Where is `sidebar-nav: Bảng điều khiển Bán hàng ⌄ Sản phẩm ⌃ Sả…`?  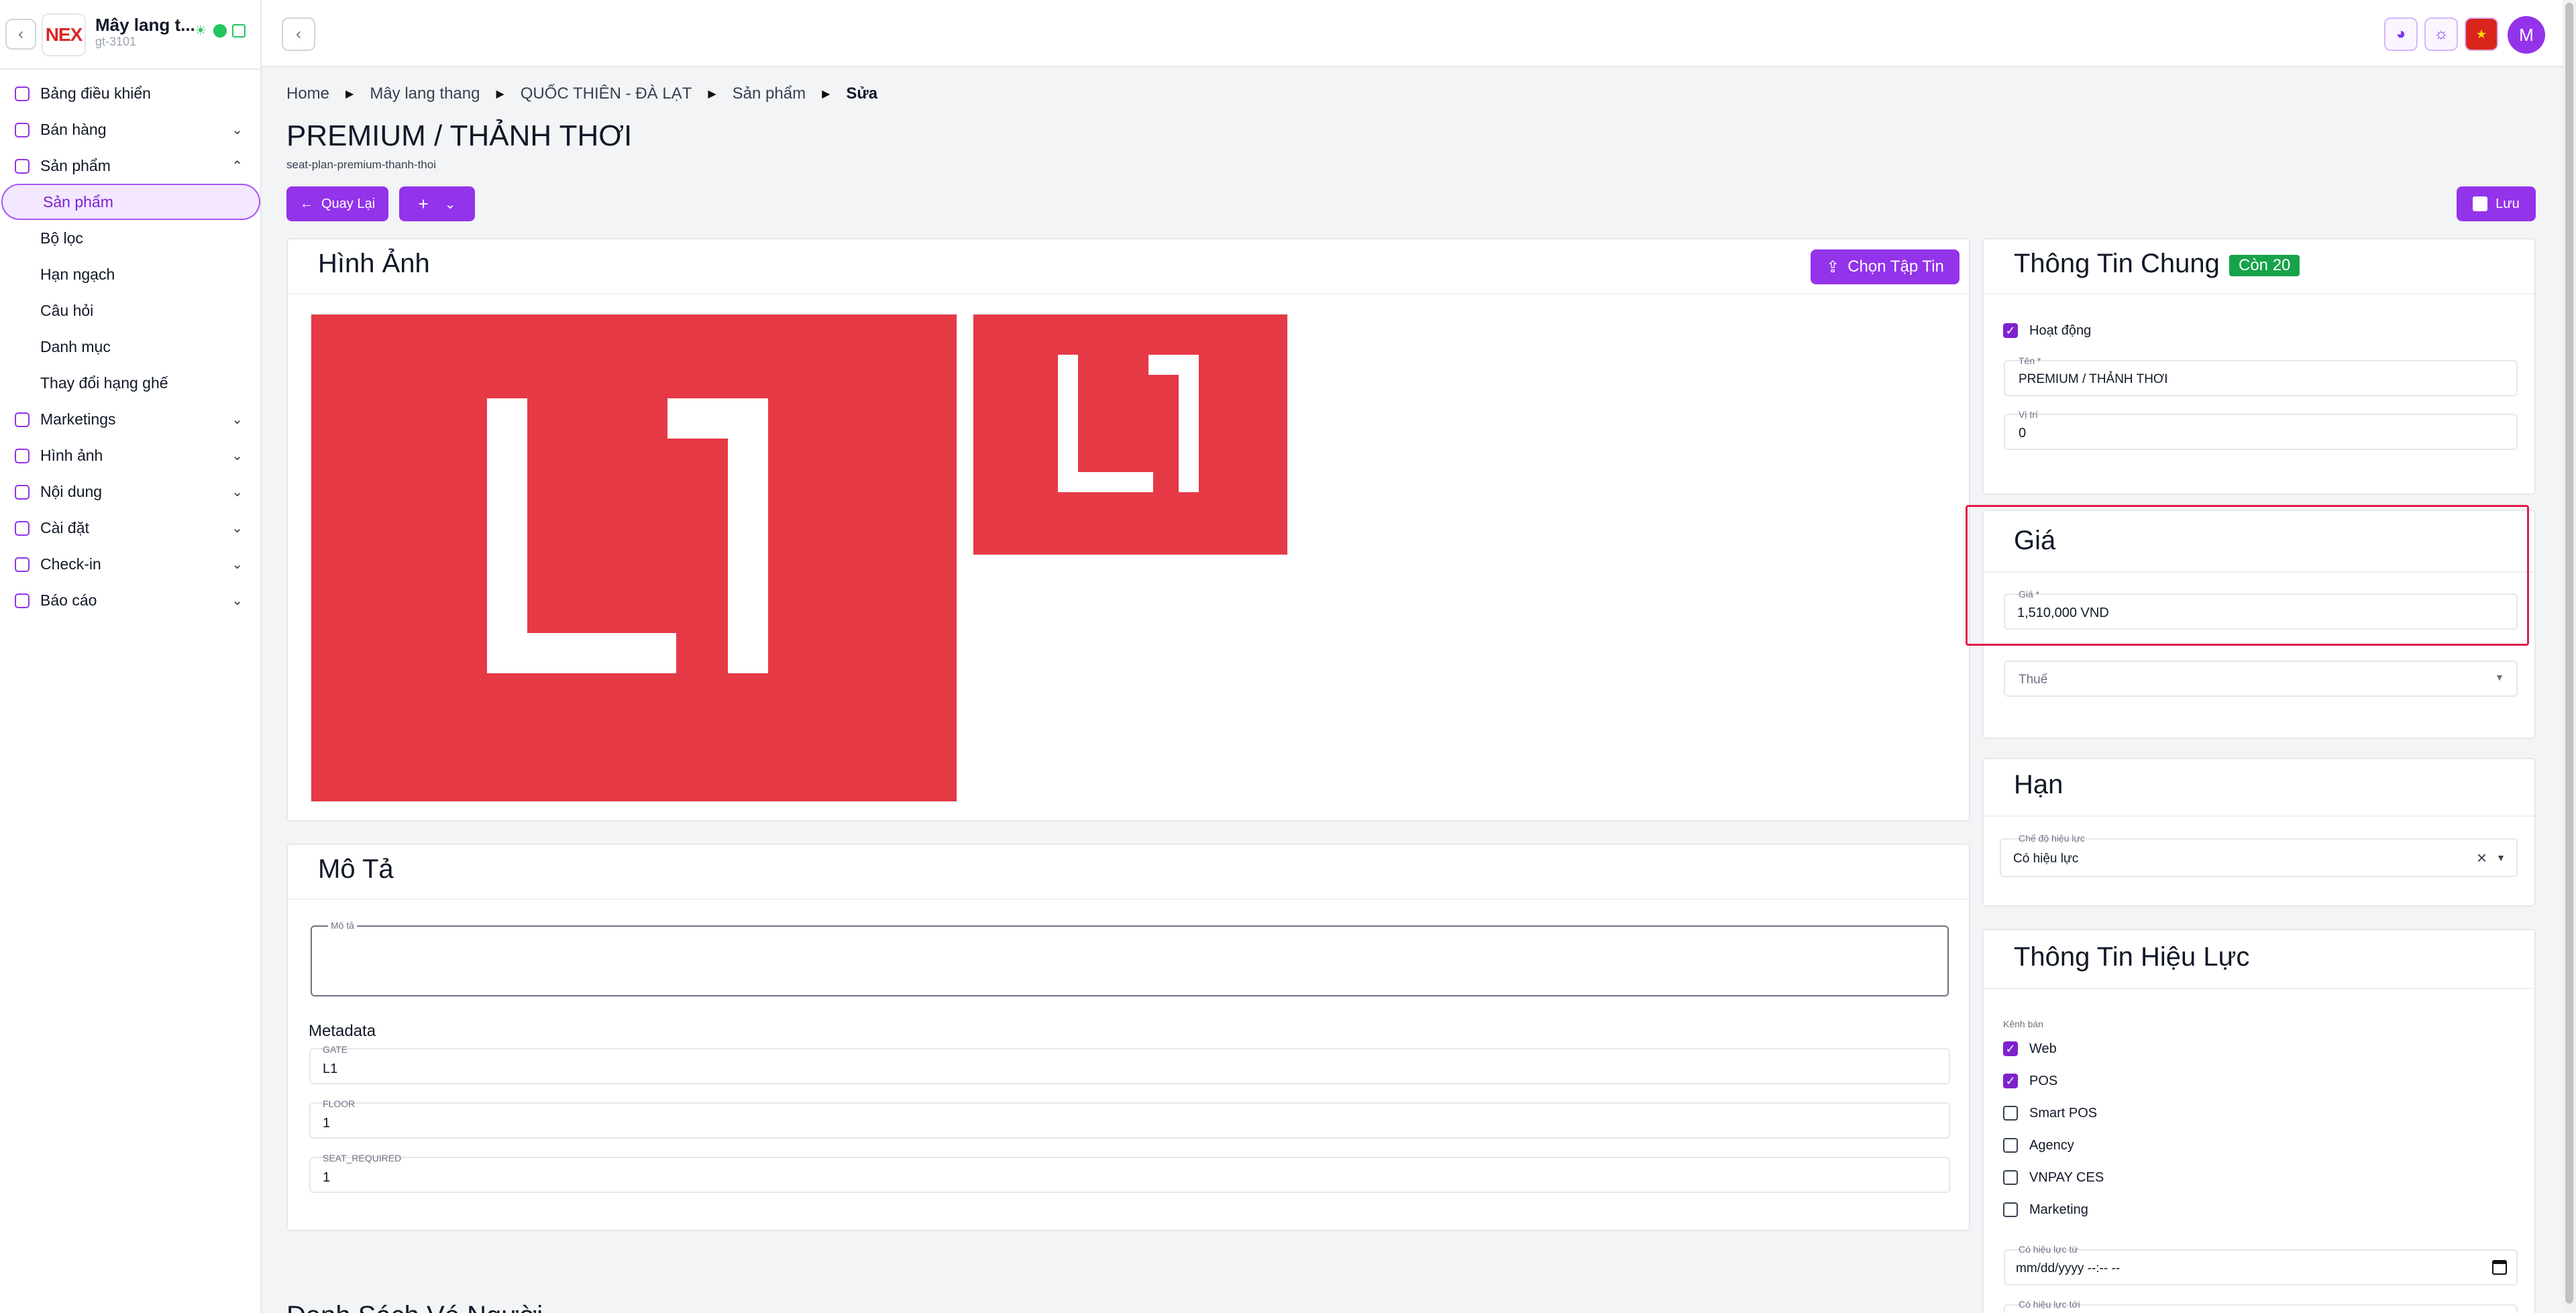 sidebar-nav: Bảng điều khiển Bán hàng ⌄ Sản phẩm ⌃ Sả… is located at coordinates (131, 346).